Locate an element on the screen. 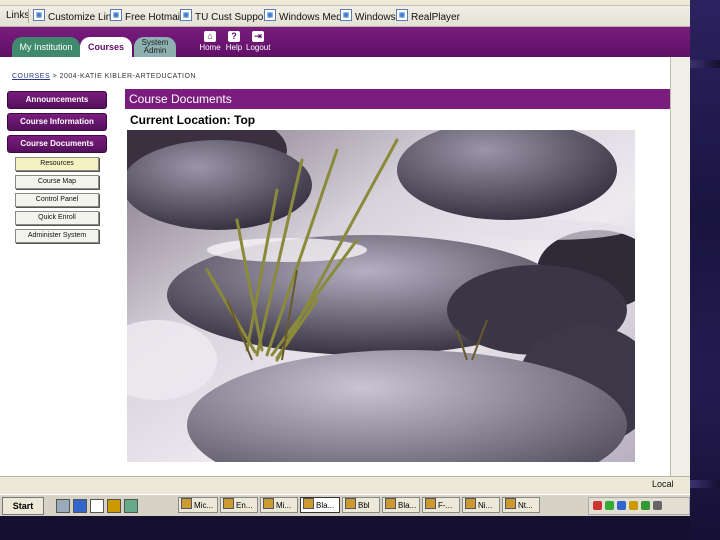 Image resolution: width=720 pixels, height=540 pixels. task-label: Bbl is located at coordinates (364, 505).